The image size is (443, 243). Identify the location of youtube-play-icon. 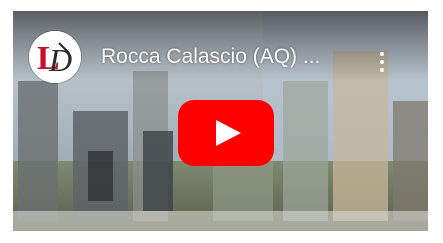
(226, 133).